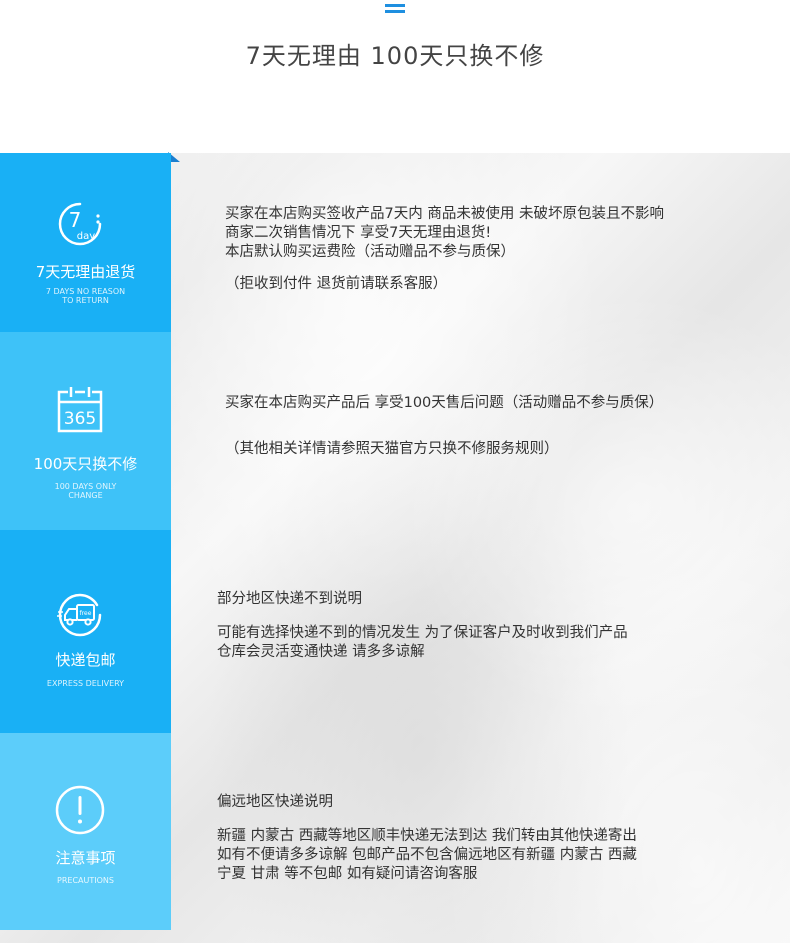 Image resolution: width=790 pixels, height=945 pixels. I want to click on content-line: 商家二次销售情况下 享受7天无理由退货!, so click(358, 233).